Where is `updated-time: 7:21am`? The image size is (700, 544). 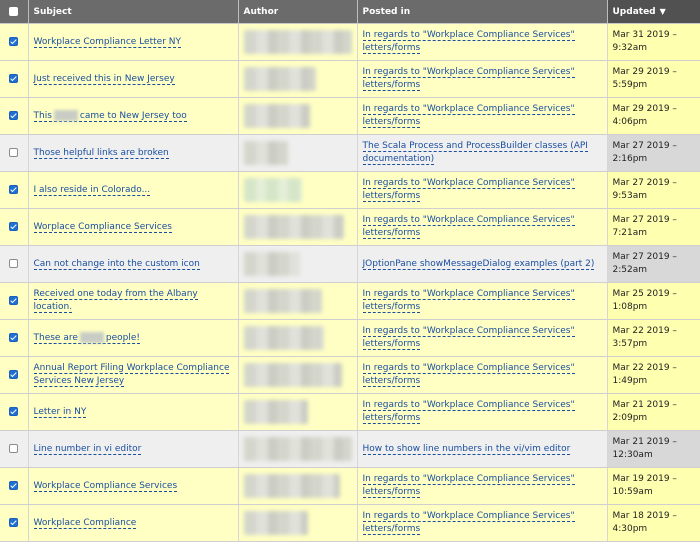
updated-time: 7:21am is located at coordinates (630, 233).